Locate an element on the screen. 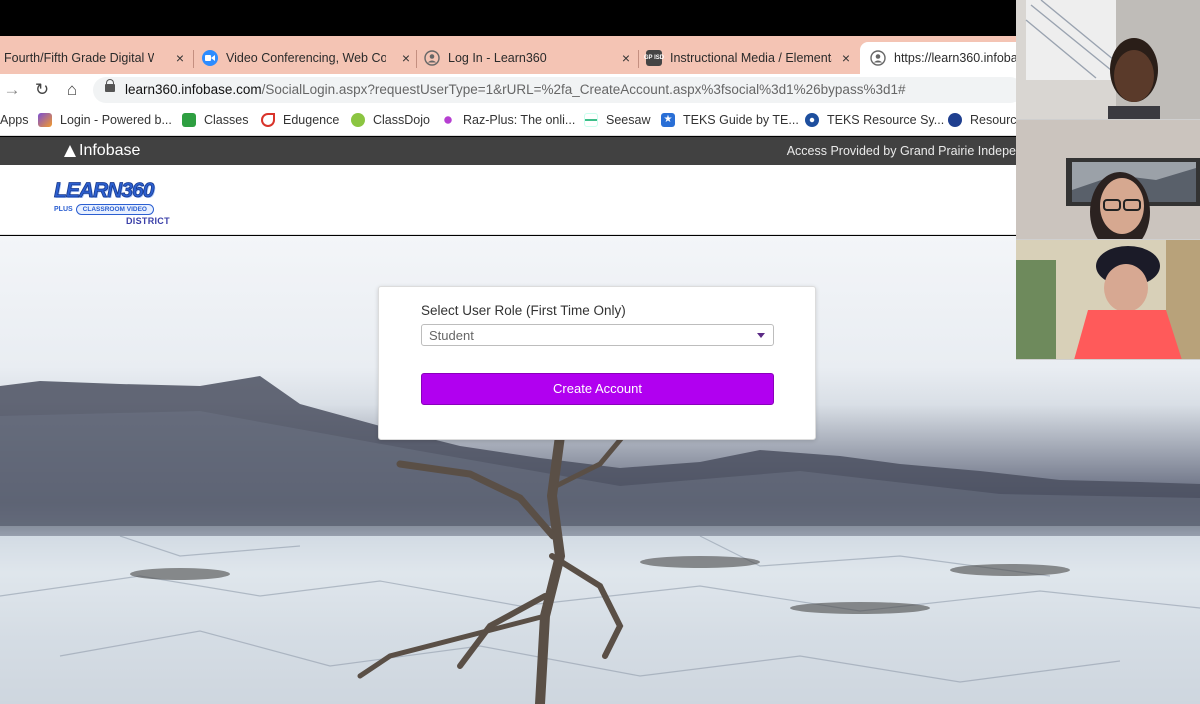 The height and width of the screenshot is (704, 1200). caret-down-icon is located at coordinates (761, 335).